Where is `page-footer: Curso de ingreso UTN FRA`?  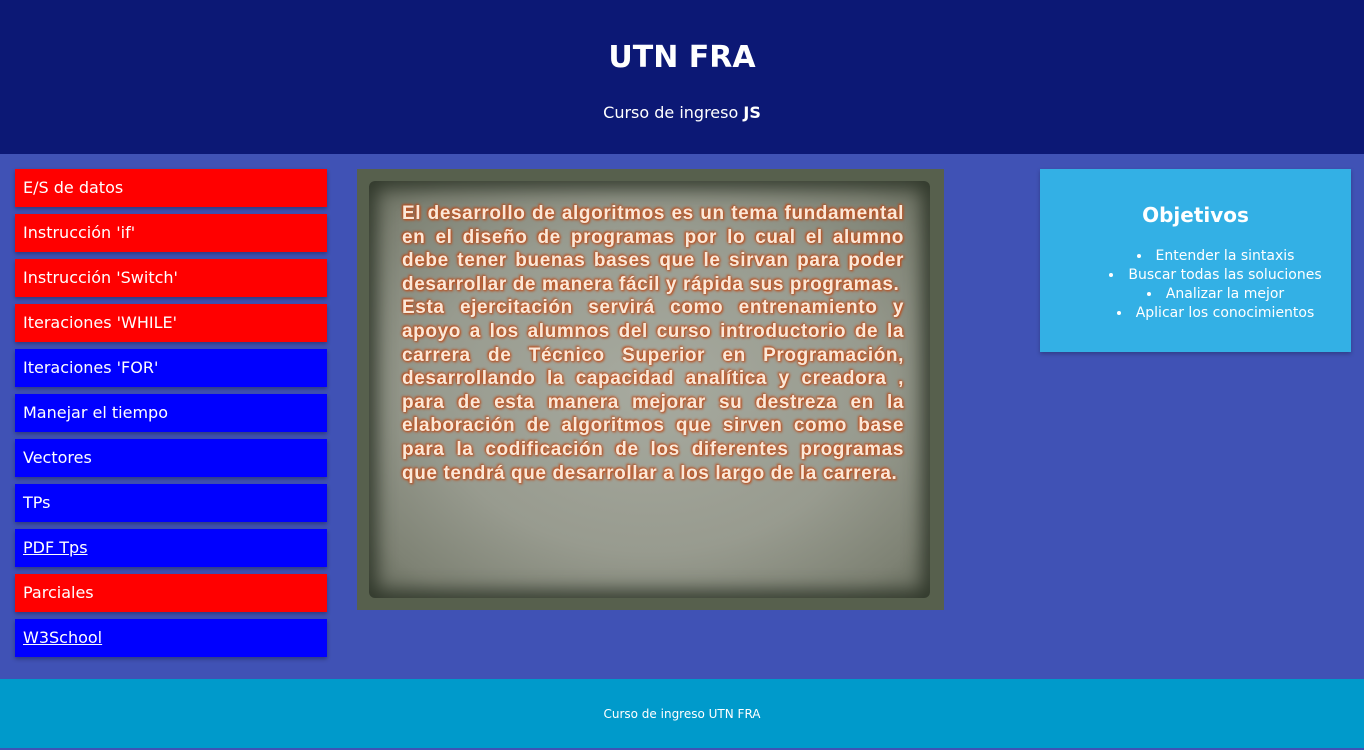 page-footer: Curso de ingreso UTN FRA is located at coordinates (682, 713).